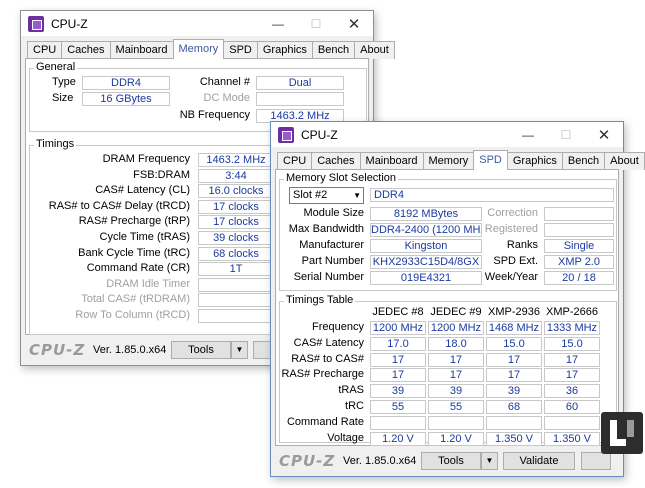 Image resolution: width=645 pixels, height=488 pixels. I want to click on size-value: 16 GBytes, so click(126, 99).